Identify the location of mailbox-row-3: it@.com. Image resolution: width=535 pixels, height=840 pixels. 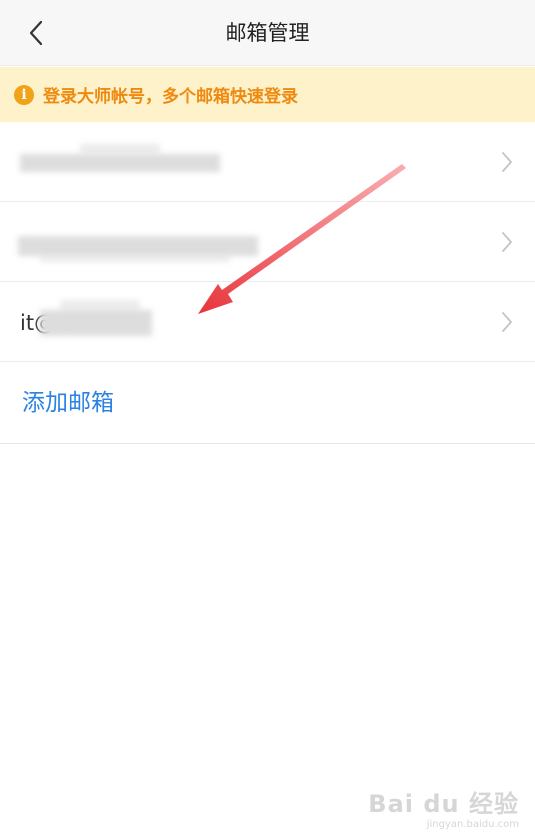
(267, 322).